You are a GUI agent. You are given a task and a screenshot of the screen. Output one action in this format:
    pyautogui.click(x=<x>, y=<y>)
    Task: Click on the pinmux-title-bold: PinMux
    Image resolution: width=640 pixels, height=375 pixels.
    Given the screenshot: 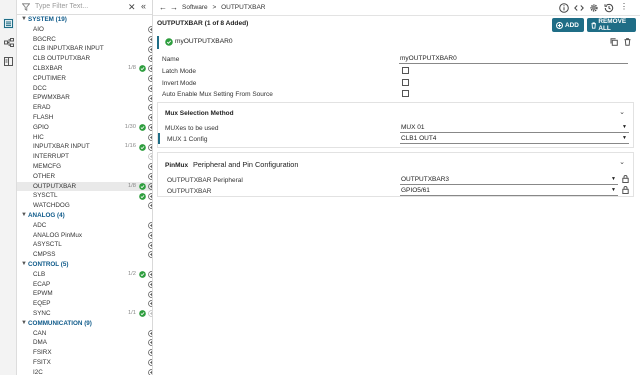 What is the action you would take?
    pyautogui.click(x=177, y=165)
    